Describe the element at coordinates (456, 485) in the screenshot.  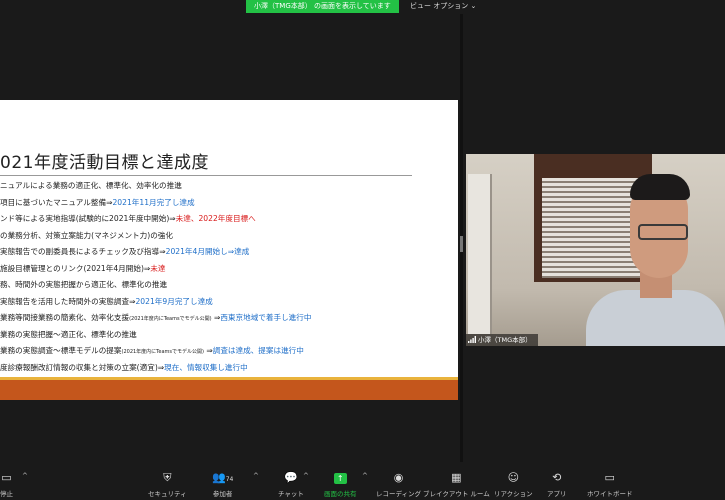
I see `breakout-rooms-button: ▦ ブレイクアウト ルーム` at that location.